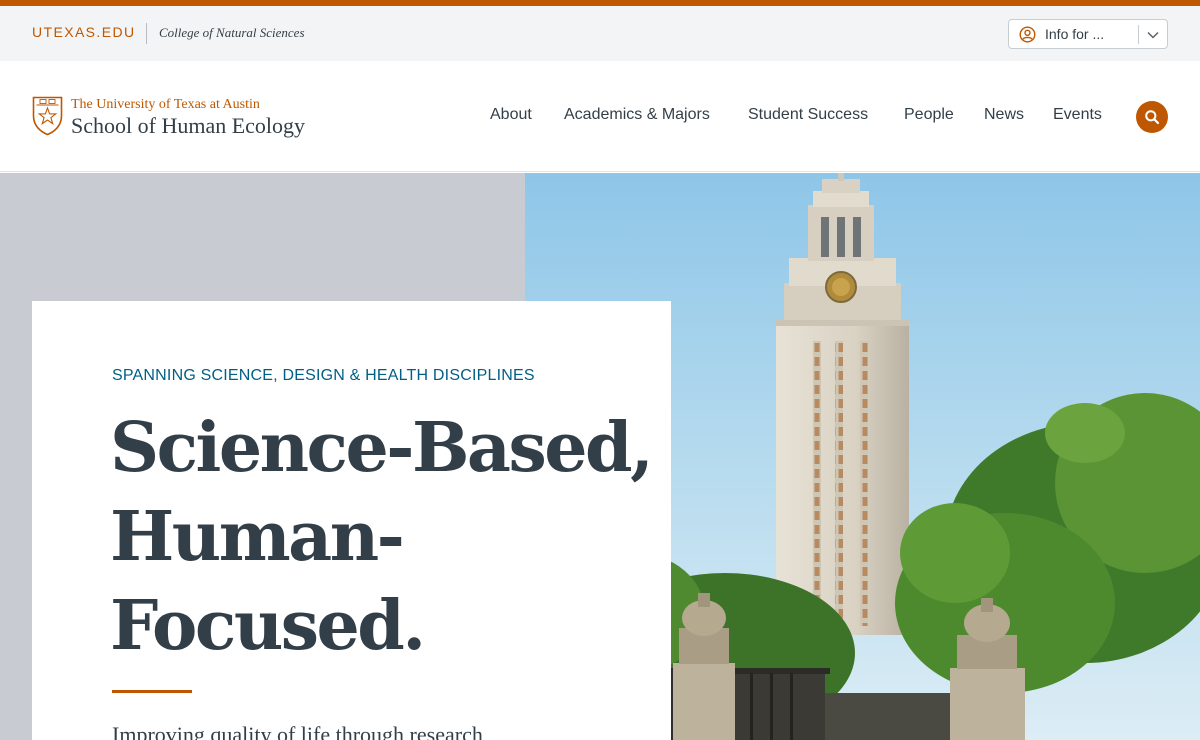  I want to click on utility-divider, so click(146, 33).